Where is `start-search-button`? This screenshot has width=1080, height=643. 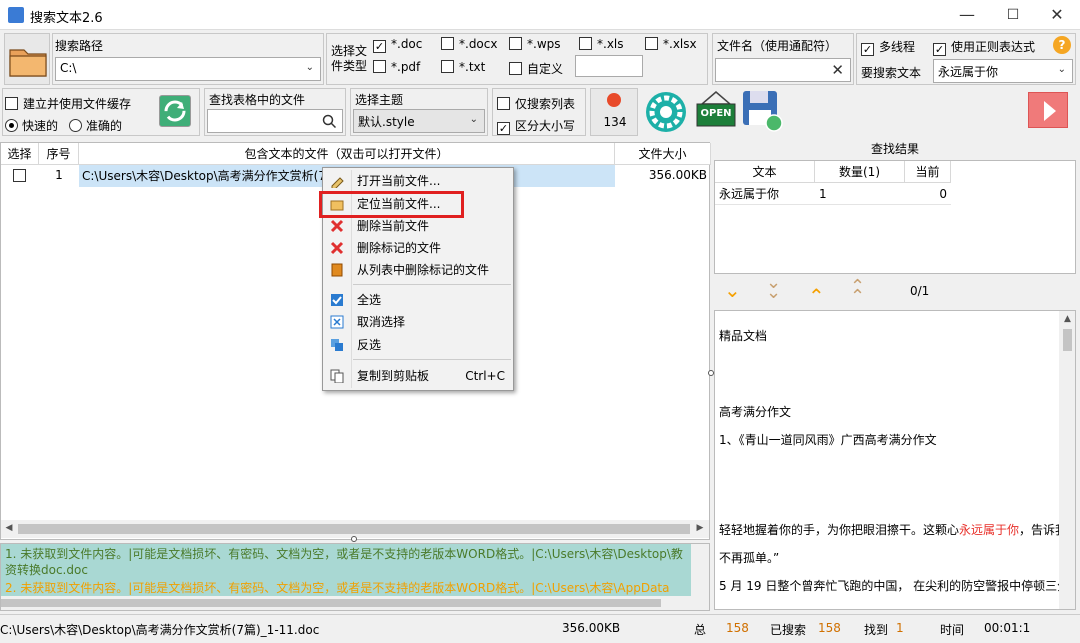 start-search-button is located at coordinates (1048, 110).